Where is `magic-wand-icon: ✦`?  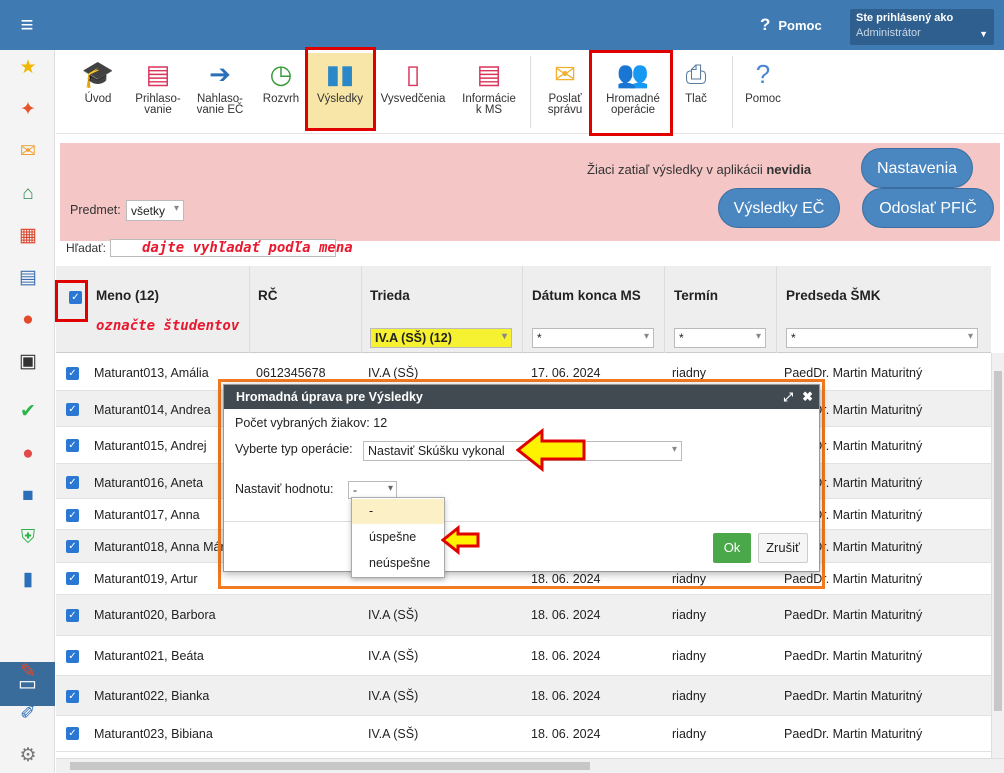 magic-wand-icon: ✦ is located at coordinates (28, 110).